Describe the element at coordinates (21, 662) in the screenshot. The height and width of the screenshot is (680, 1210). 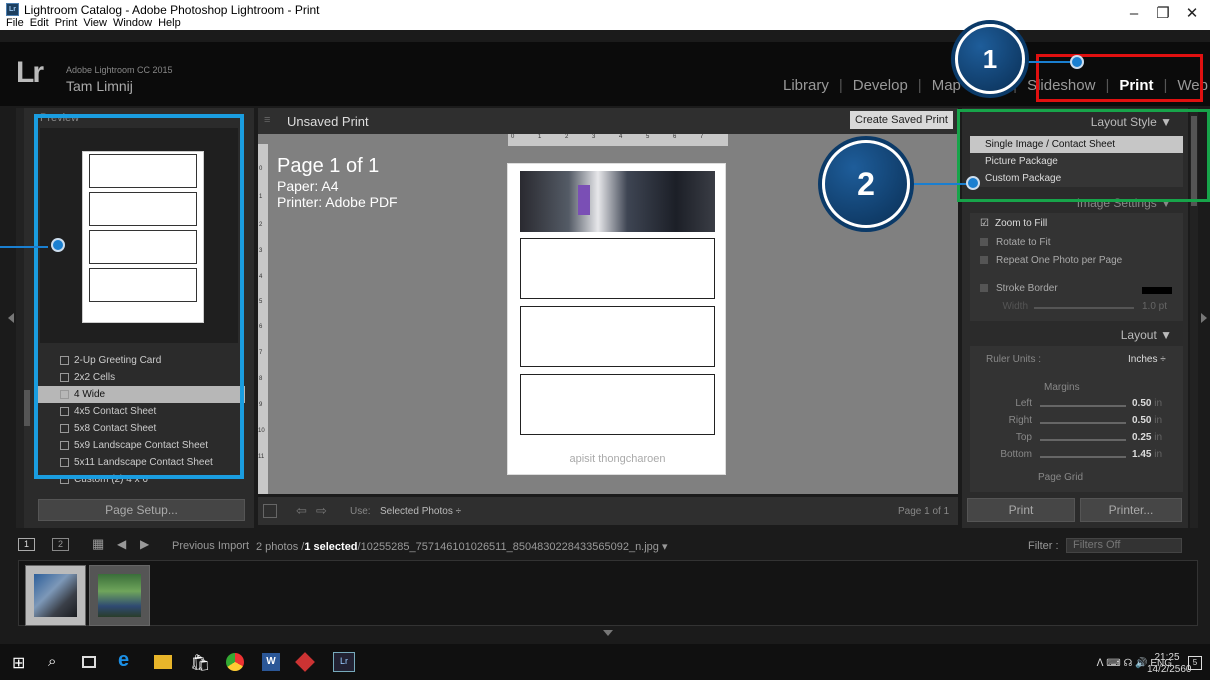
I see `windows-start-icon: ⊞` at that location.